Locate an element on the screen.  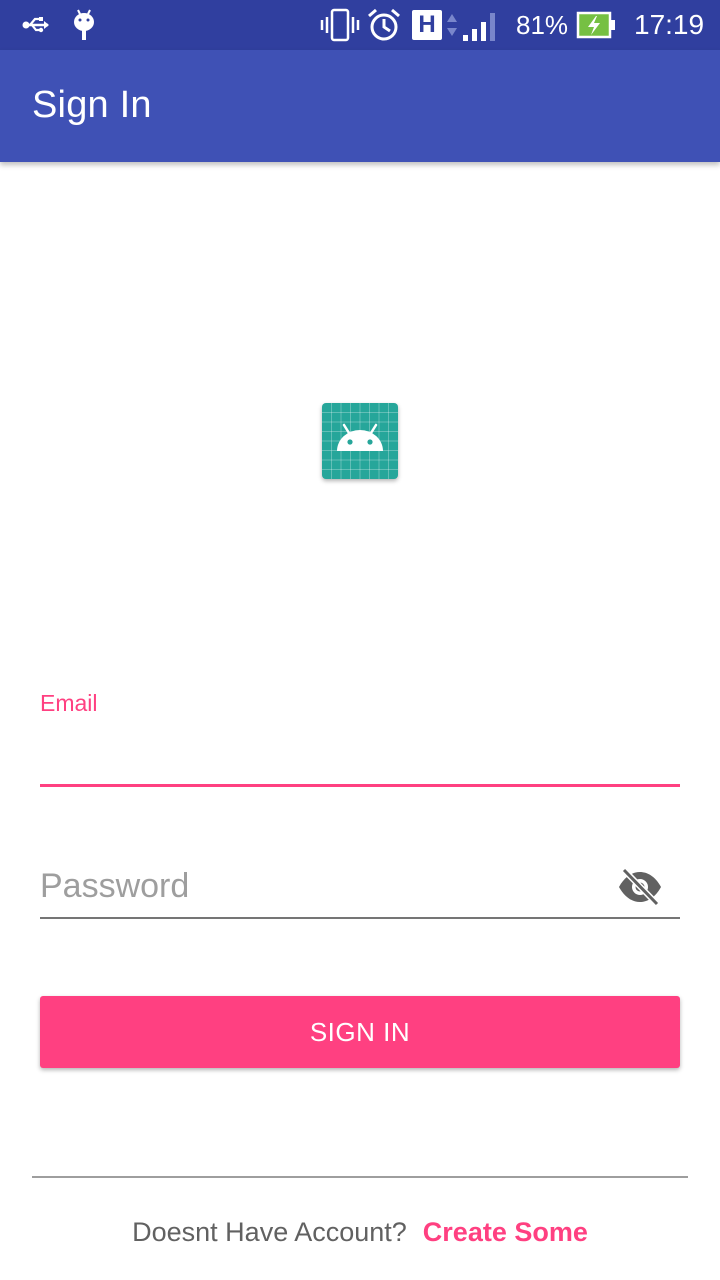
battery-percent: 81% is located at coordinates (542, 24).